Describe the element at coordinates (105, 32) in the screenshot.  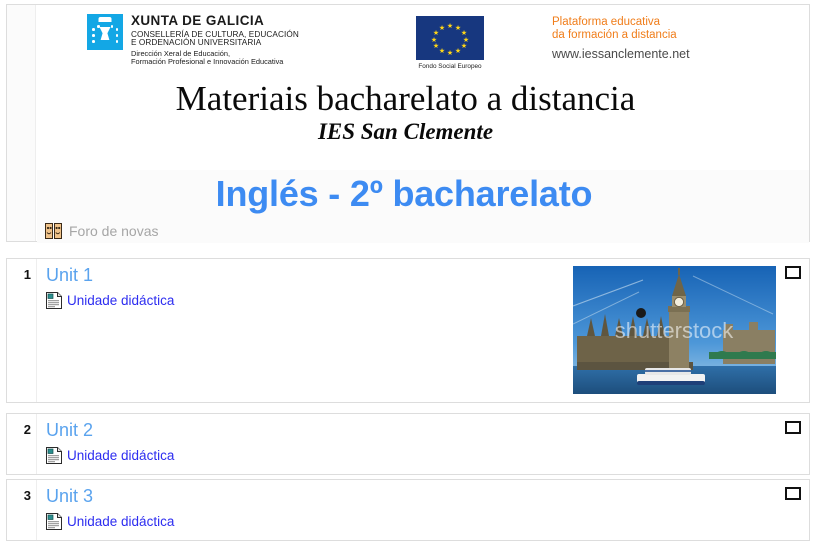
I see `galicia-coat-of-arms-icon` at that location.